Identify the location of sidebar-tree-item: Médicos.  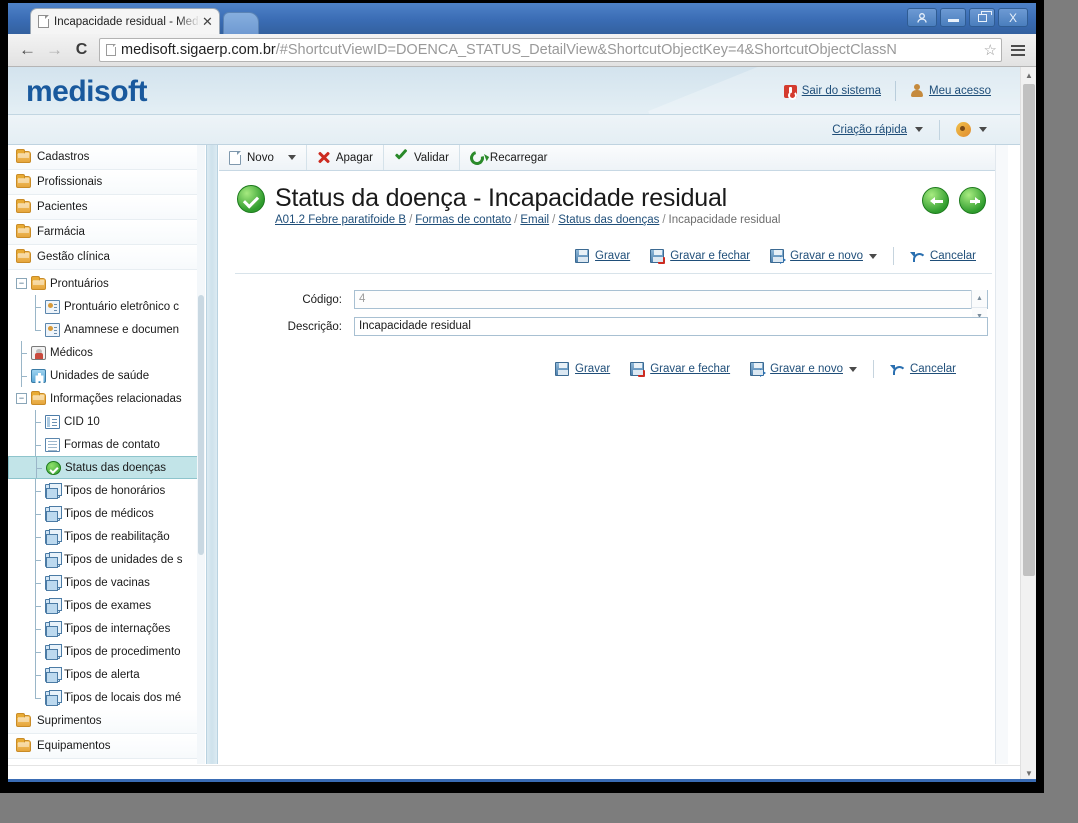
(106, 352).